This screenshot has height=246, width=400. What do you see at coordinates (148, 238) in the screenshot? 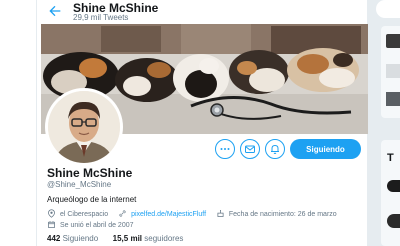
I see `followers-link: 15,5 mil seguidores` at bounding box center [148, 238].